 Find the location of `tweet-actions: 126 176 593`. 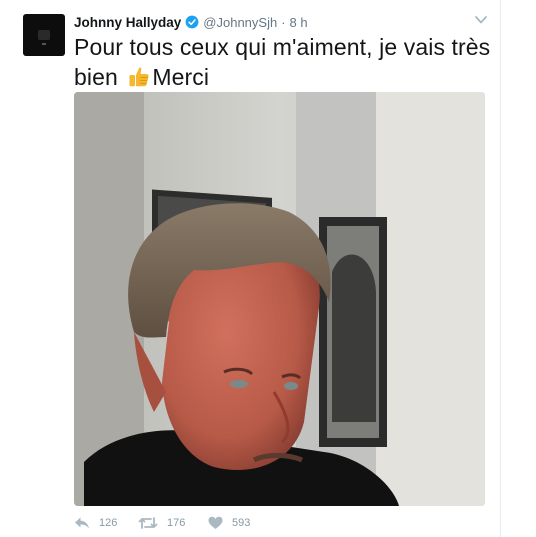

tweet-actions: 126 176 593 is located at coordinates (162, 523).